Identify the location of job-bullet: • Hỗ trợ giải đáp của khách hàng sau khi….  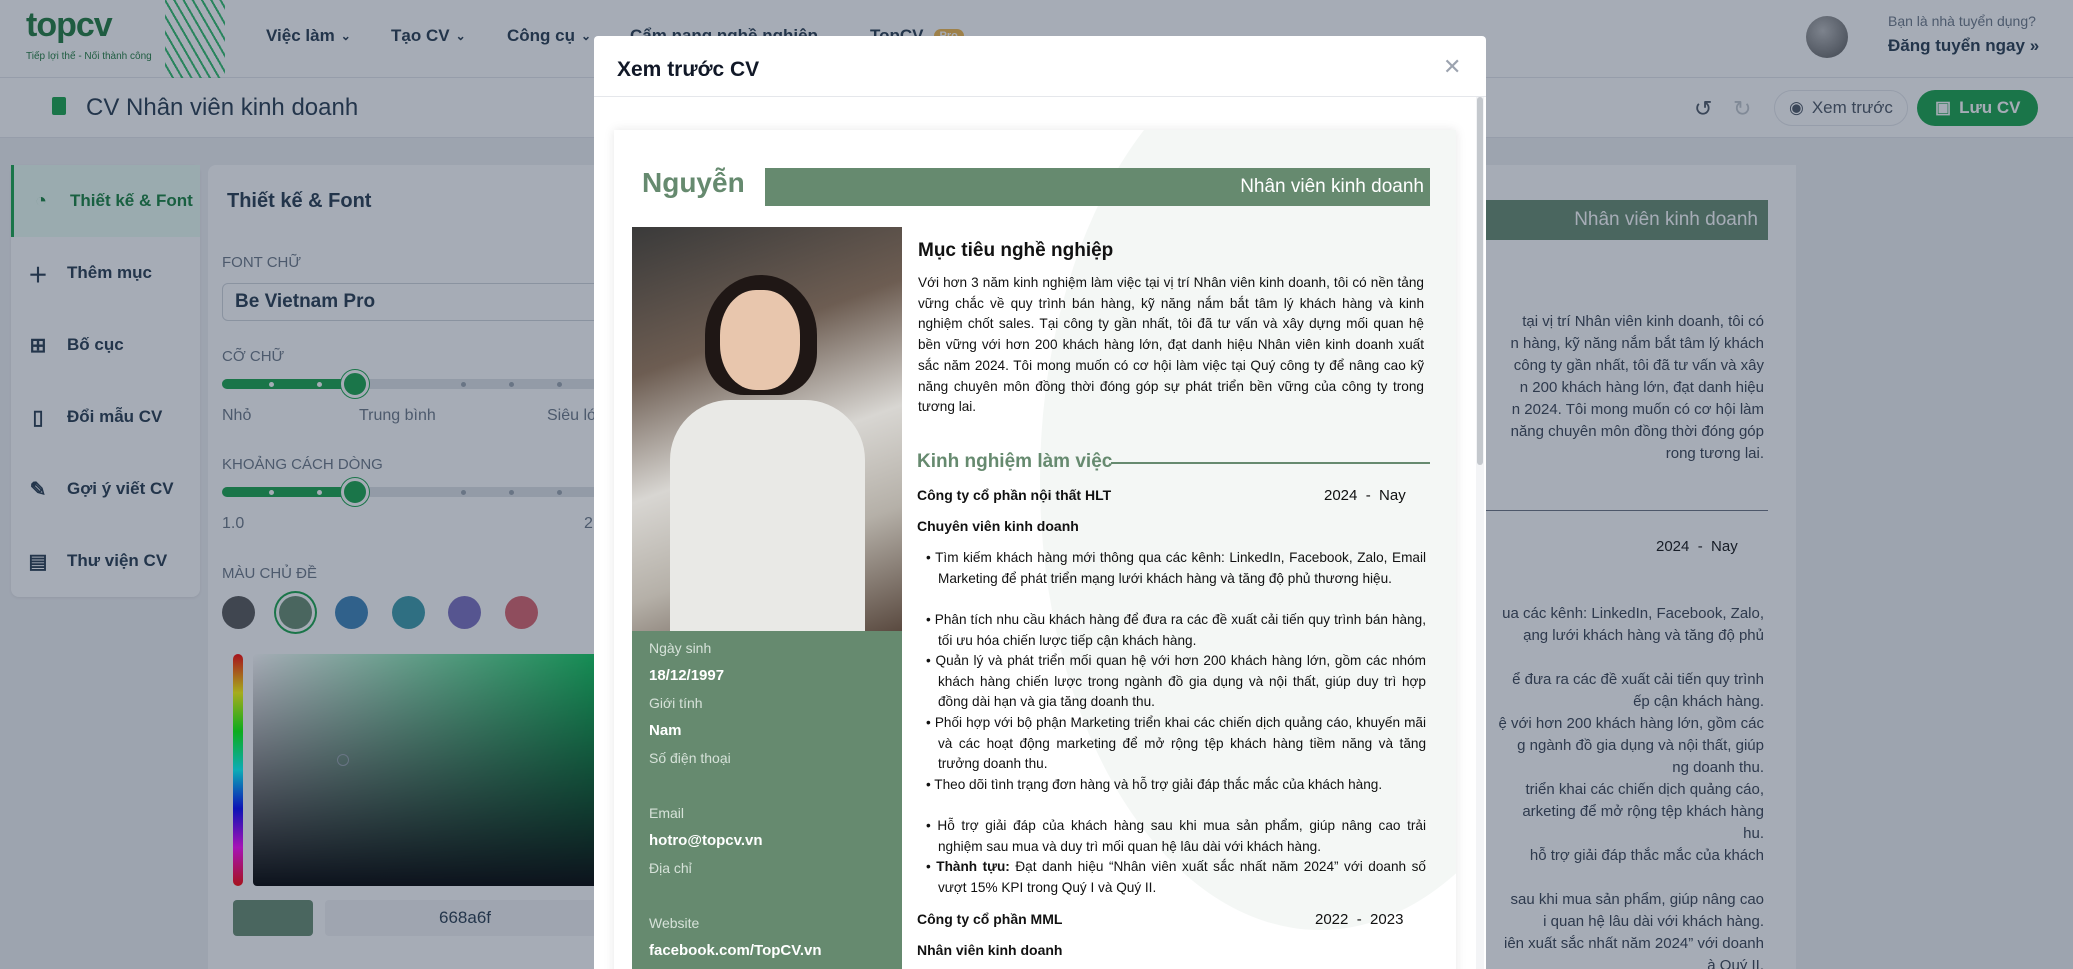
(1176, 836).